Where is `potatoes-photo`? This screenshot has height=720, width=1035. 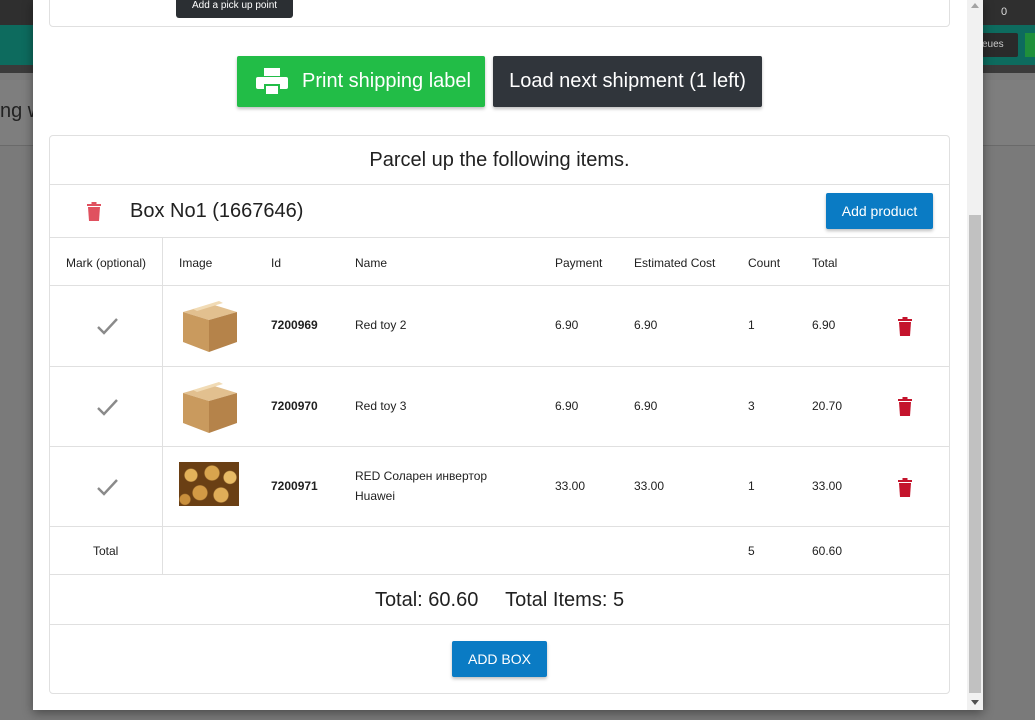
potatoes-photo is located at coordinates (209, 484).